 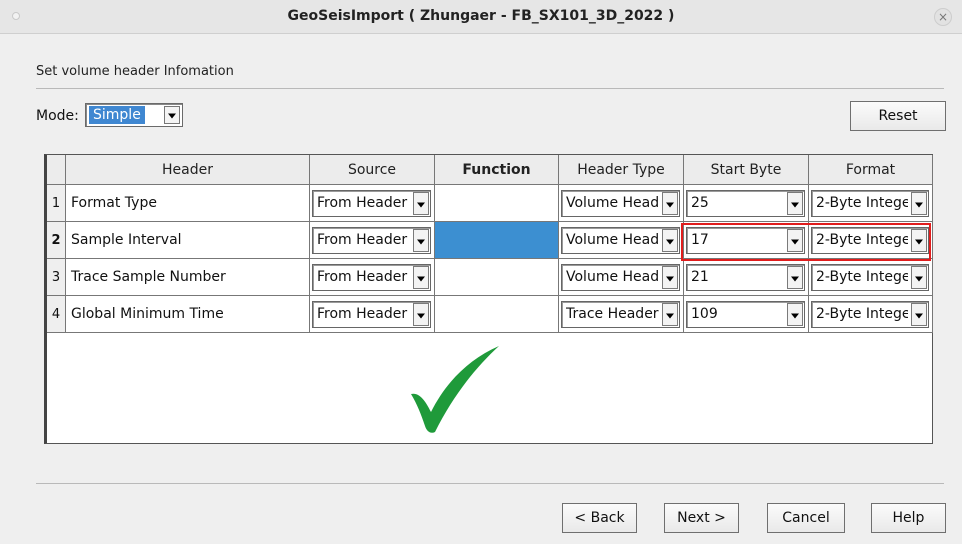 What do you see at coordinates (806, 242) in the screenshot?
I see `annotation-highlight-box` at bounding box center [806, 242].